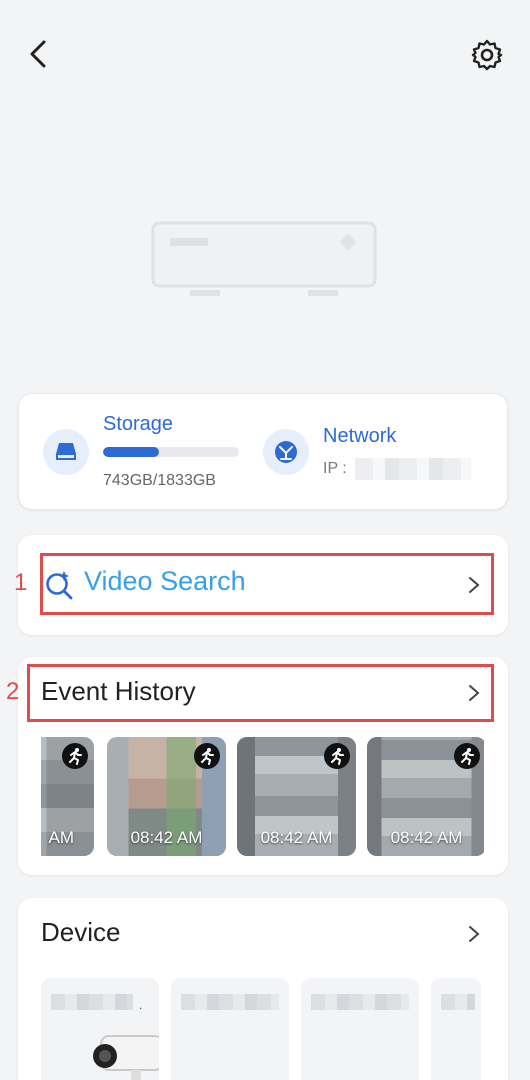 This screenshot has height=1080, width=530. I want to click on network-icon, so click(286, 452).